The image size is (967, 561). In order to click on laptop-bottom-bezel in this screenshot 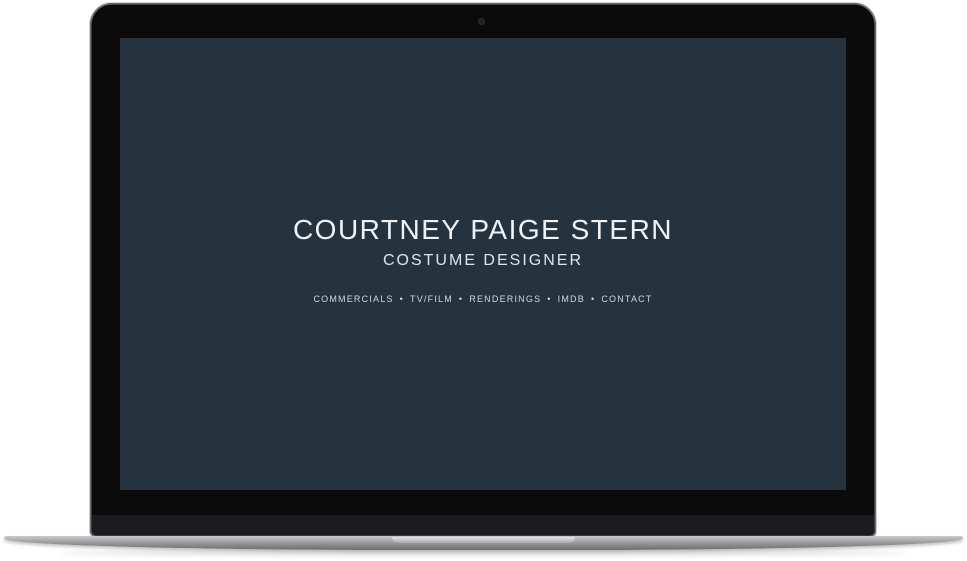, I will do `click(483, 525)`.